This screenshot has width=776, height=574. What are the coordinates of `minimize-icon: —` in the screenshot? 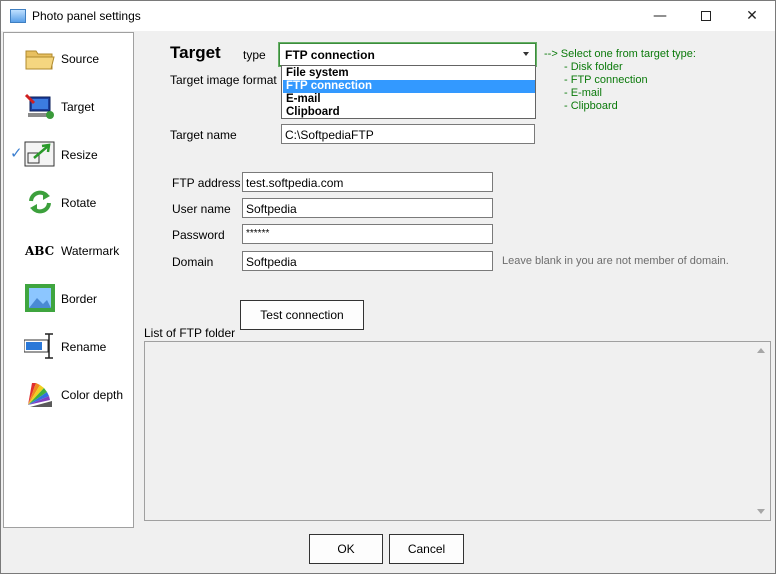 It's located at (660, 16).